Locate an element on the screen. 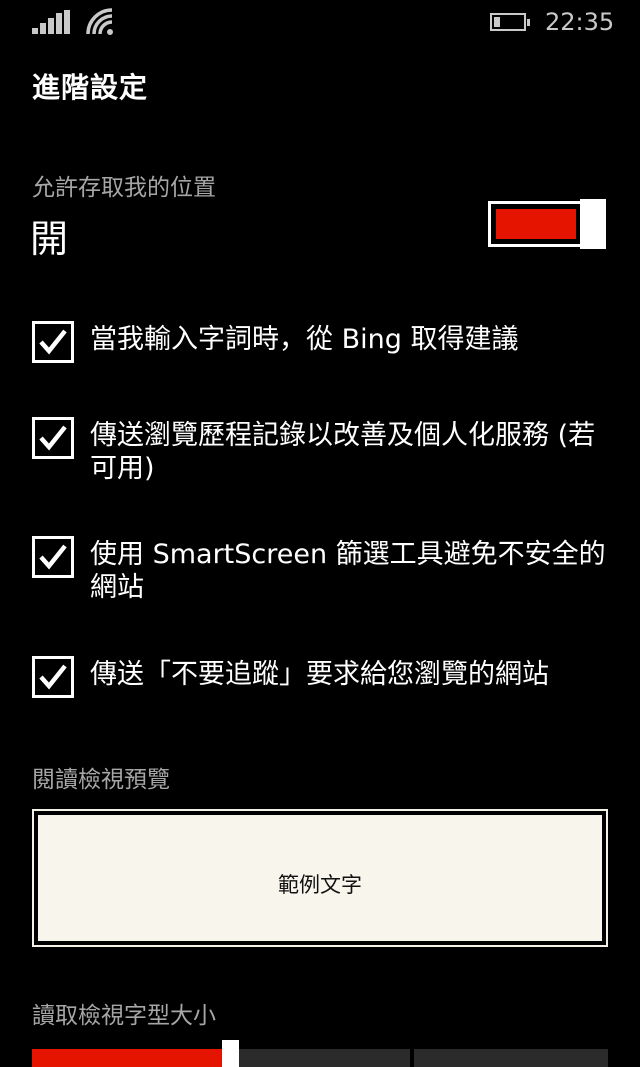 Image resolution: width=640 pixels, height=1067 pixels. font-size-slider is located at coordinates (320, 1053).